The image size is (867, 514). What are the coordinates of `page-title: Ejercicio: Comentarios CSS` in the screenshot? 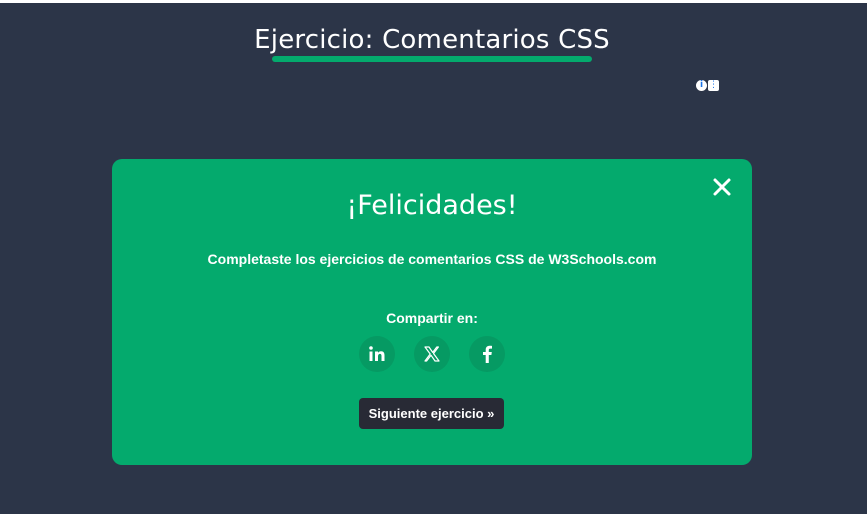 It's located at (432, 40).